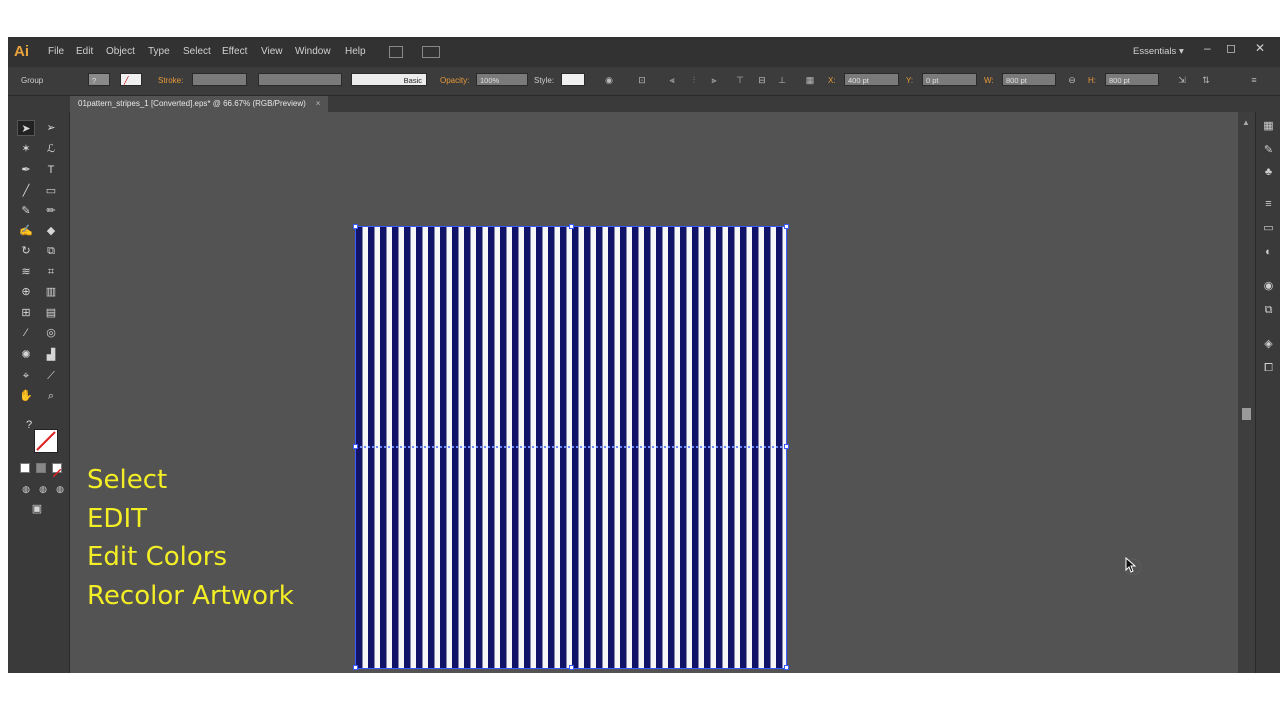 This screenshot has width=1280, height=720. I want to click on appearance-panel-icon: ◉, so click(1268, 286).